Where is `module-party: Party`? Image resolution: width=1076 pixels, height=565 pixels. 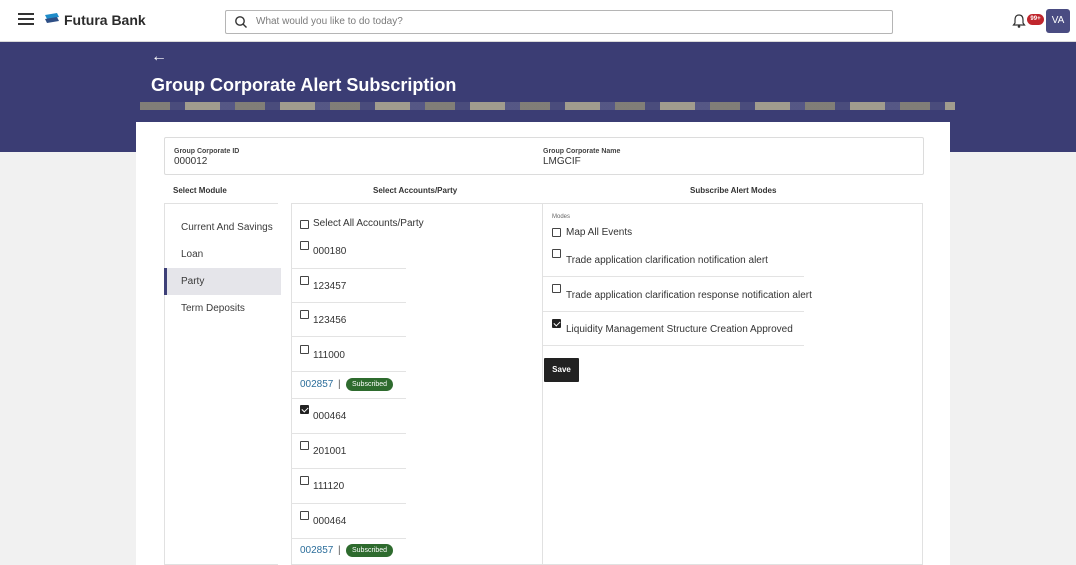 module-party: Party is located at coordinates (192, 281).